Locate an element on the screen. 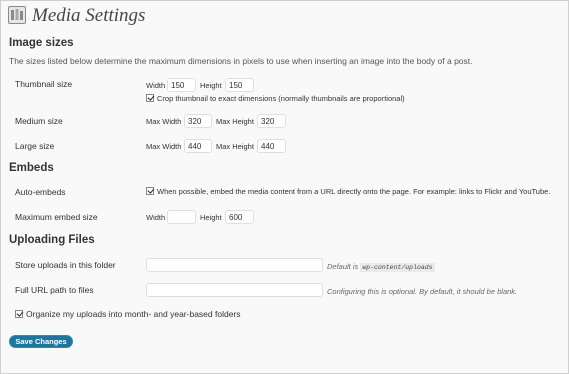 This screenshot has height=374, width=569. large-max-height-input is located at coordinates (271, 146).